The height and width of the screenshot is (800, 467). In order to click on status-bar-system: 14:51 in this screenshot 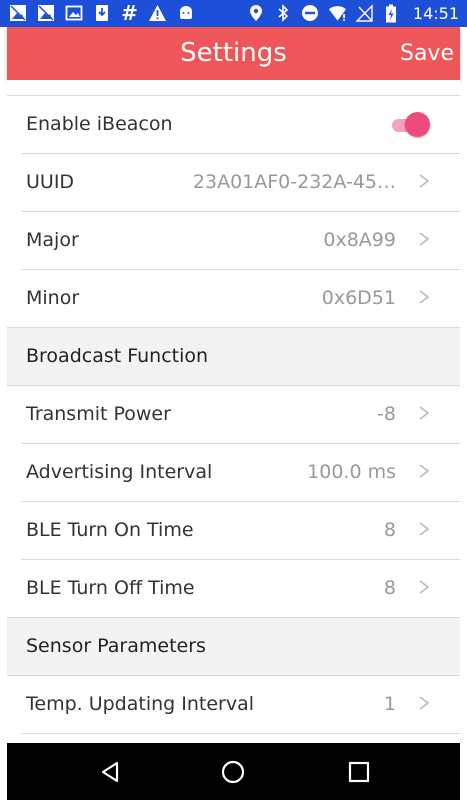, I will do `click(353, 13)`.